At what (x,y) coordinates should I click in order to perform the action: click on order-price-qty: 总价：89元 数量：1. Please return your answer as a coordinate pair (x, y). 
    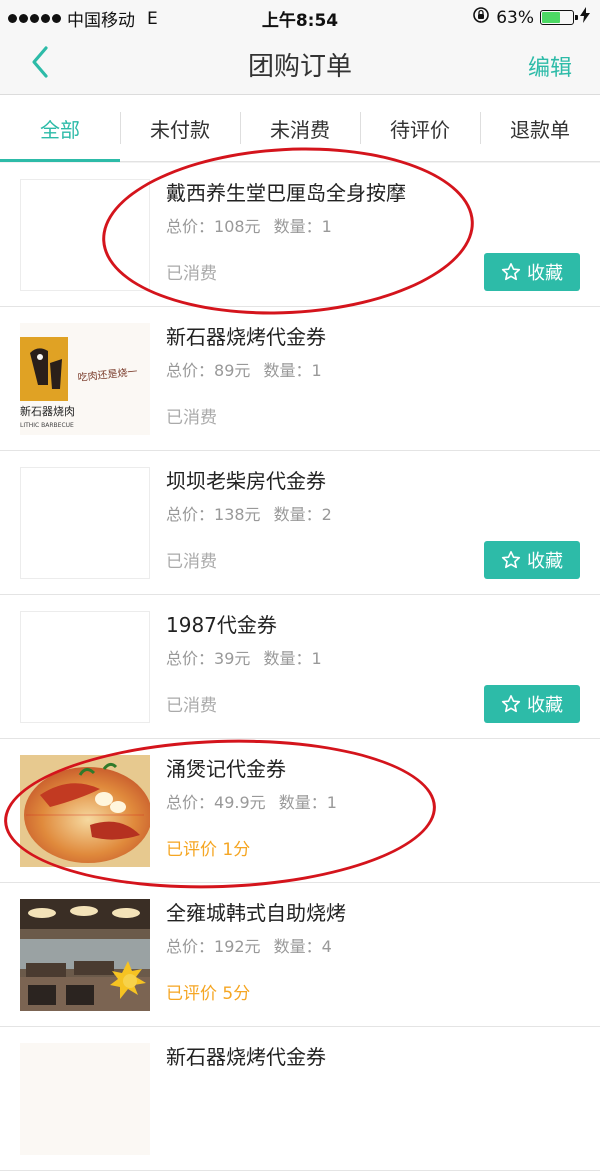
    Looking at the image, I should click on (244, 369).